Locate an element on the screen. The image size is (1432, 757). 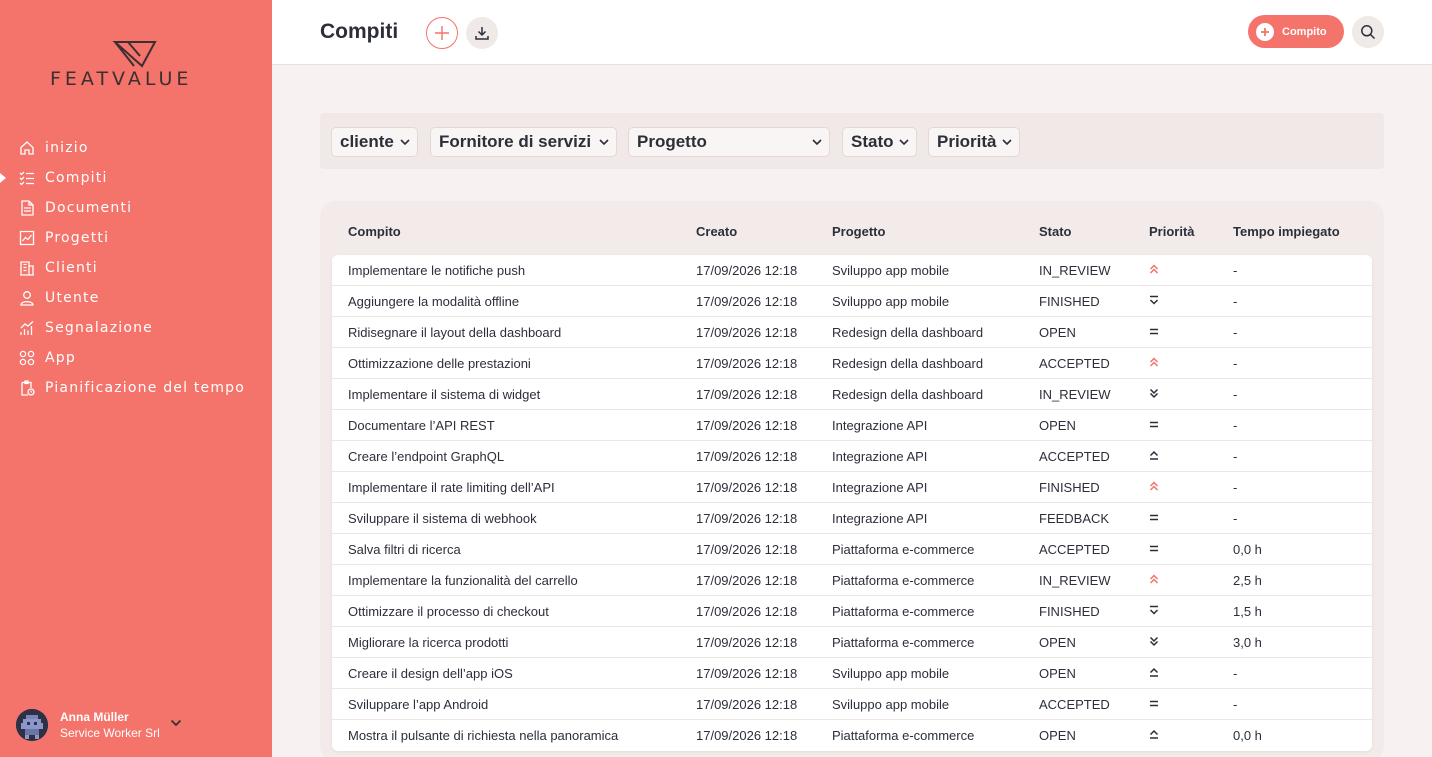
task-name: Migliorare la ricerca prodotti is located at coordinates (428, 642).